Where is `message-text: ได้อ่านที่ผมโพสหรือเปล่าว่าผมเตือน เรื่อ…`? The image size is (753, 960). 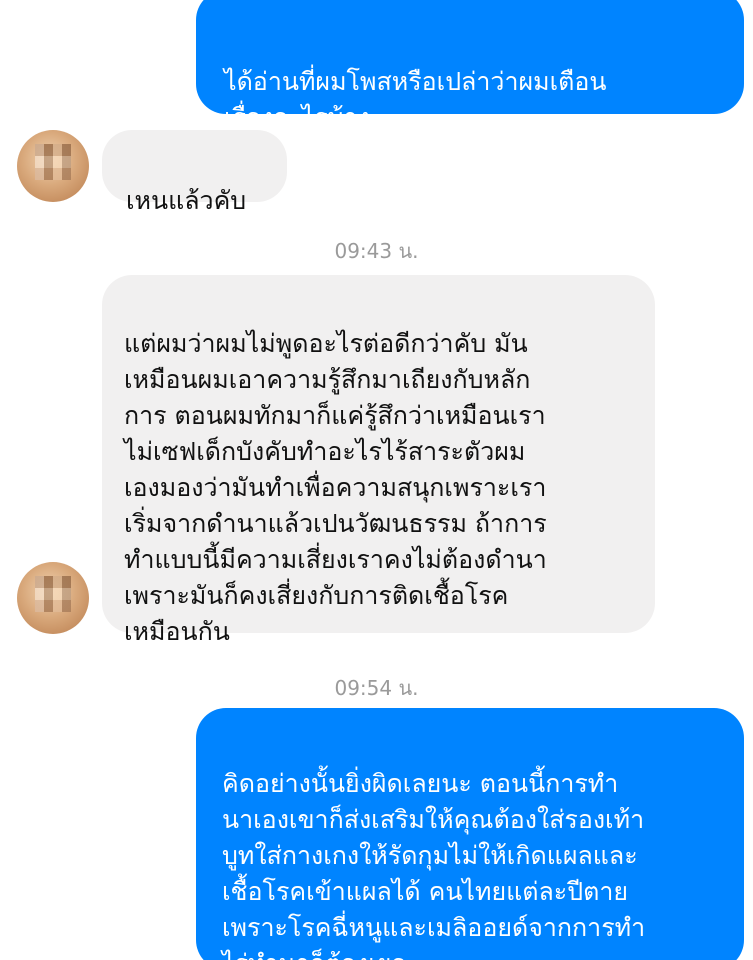
message-text: ได้อ่านที่ผมโพสหรือเปล่าว่าผมเตือน เรื่อ… is located at coordinates (415, 99).